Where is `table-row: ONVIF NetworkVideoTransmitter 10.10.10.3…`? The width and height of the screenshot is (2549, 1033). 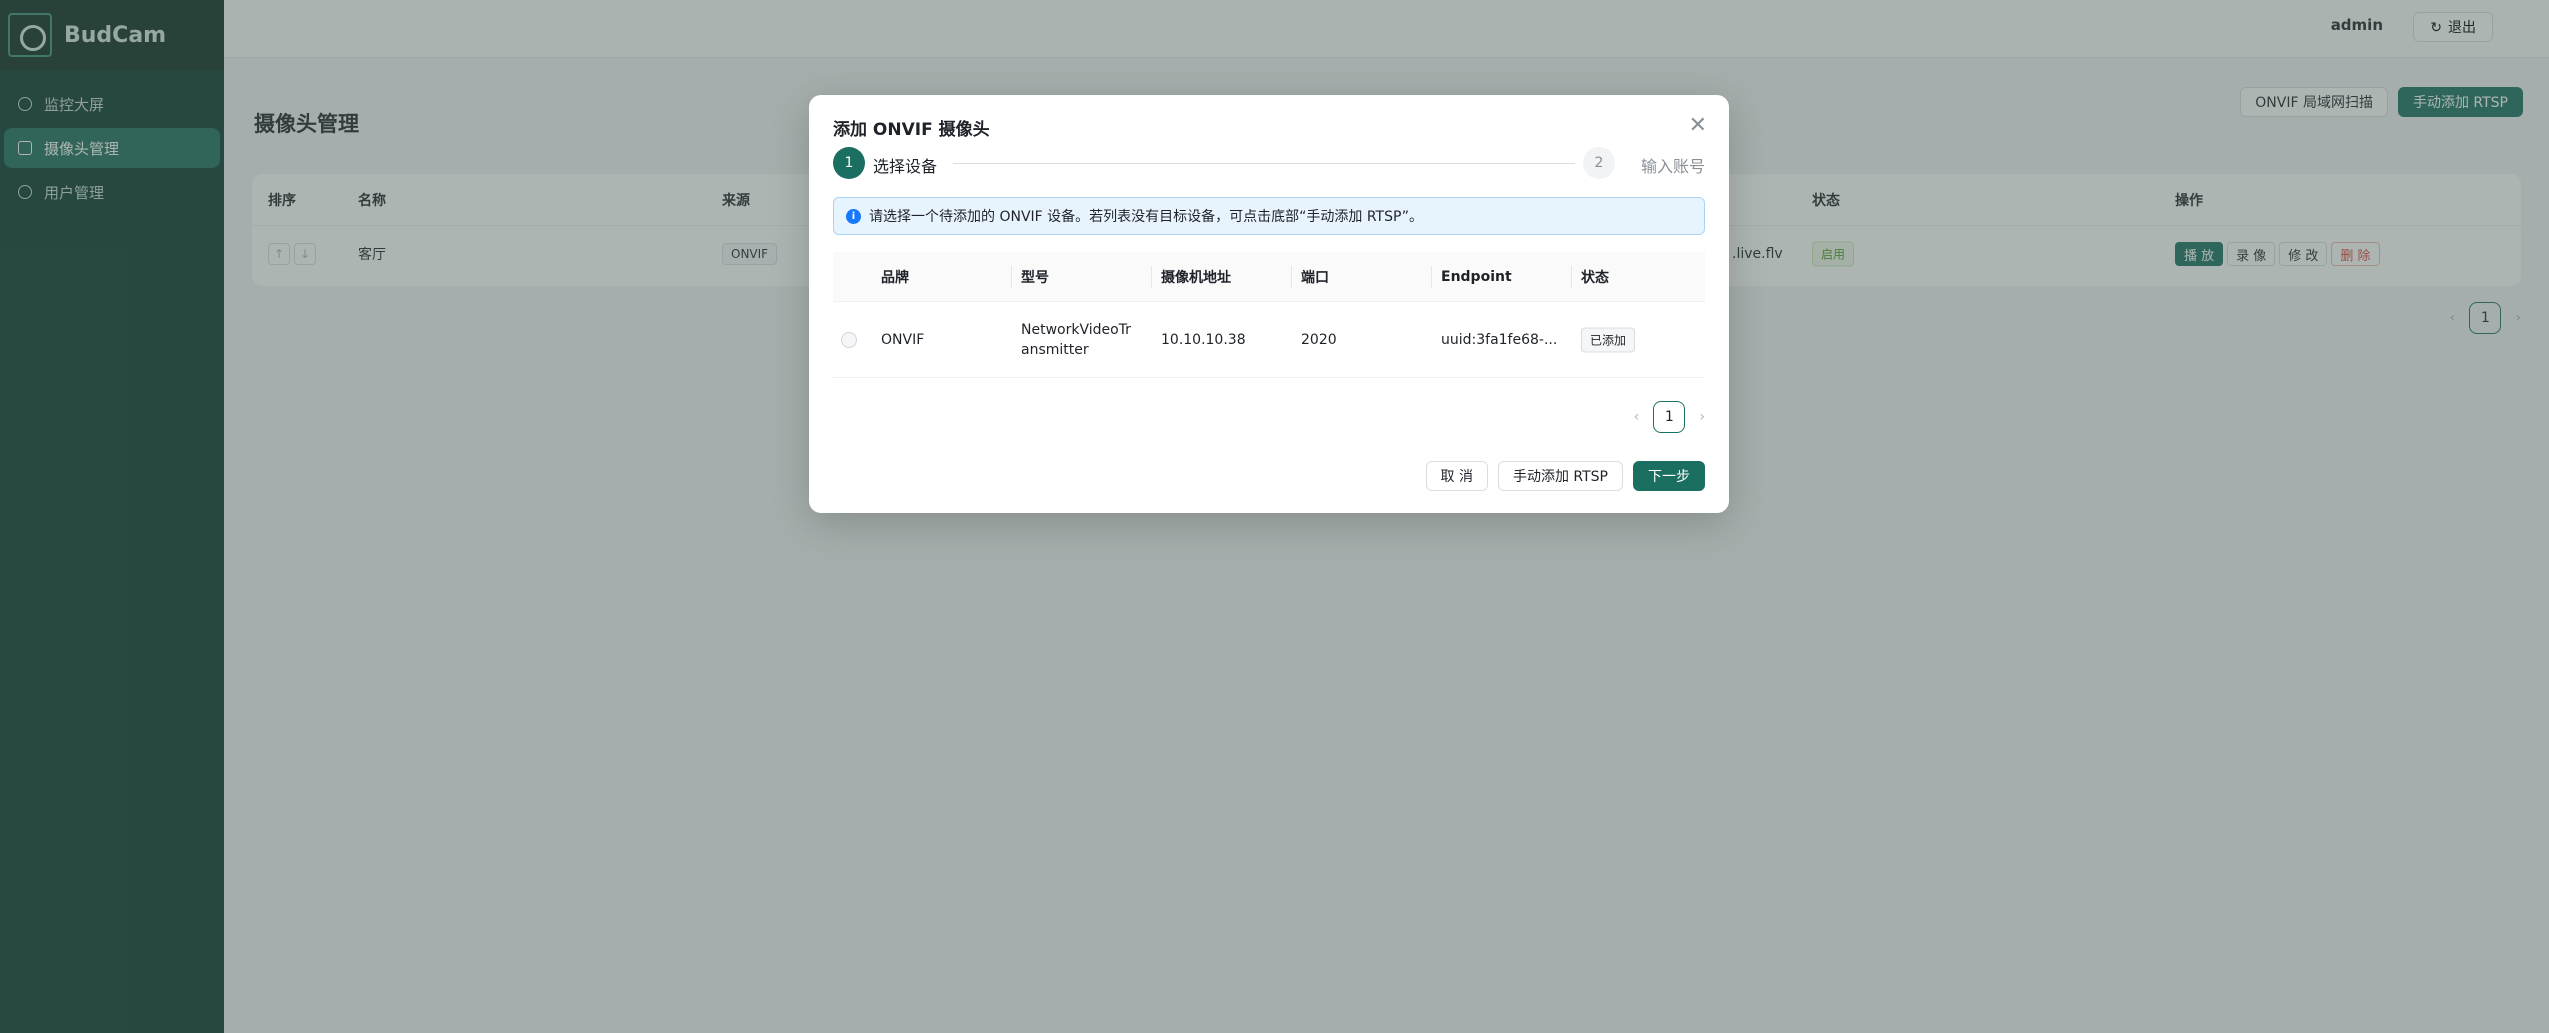
table-row: ONVIF NetworkVideoTransmitter 10.10.10.3… is located at coordinates (1269, 340).